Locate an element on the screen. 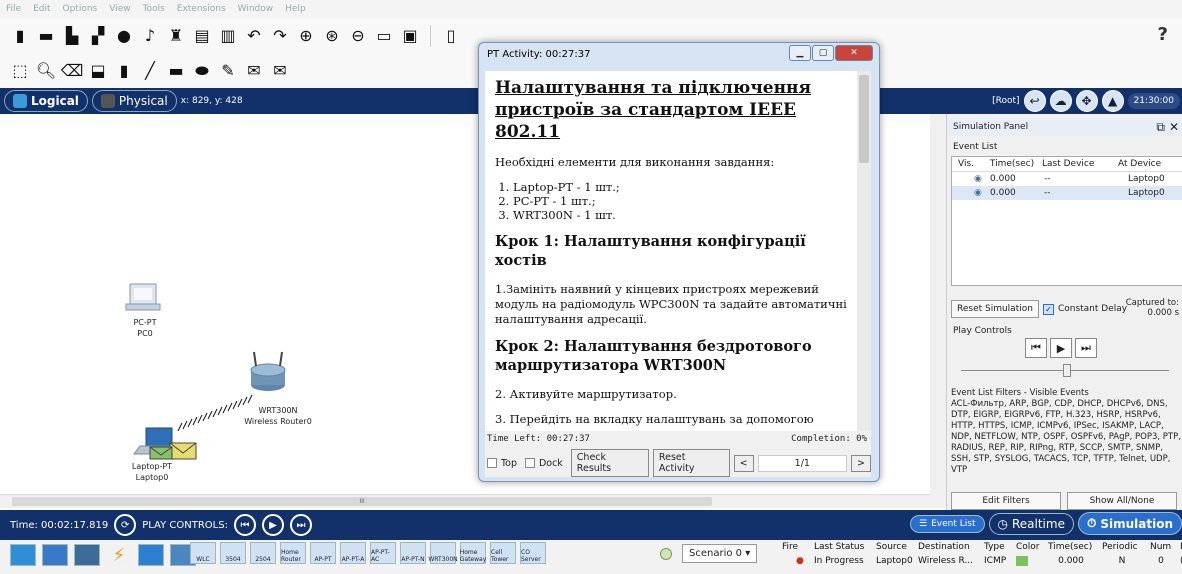  freeform-icon: ✎ is located at coordinates (228, 71).